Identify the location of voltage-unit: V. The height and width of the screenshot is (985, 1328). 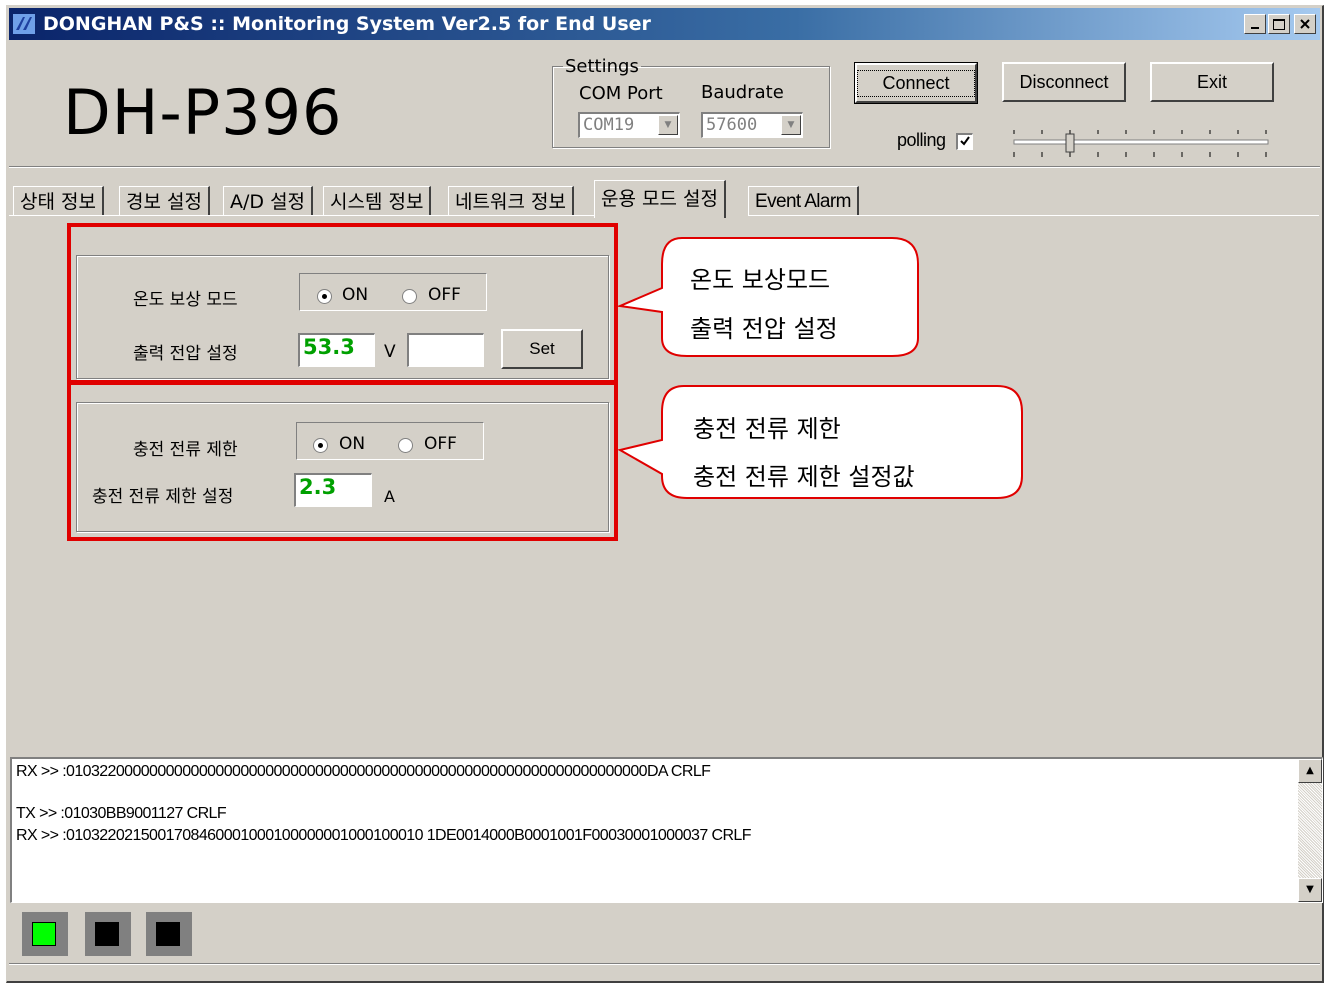
(390, 352).